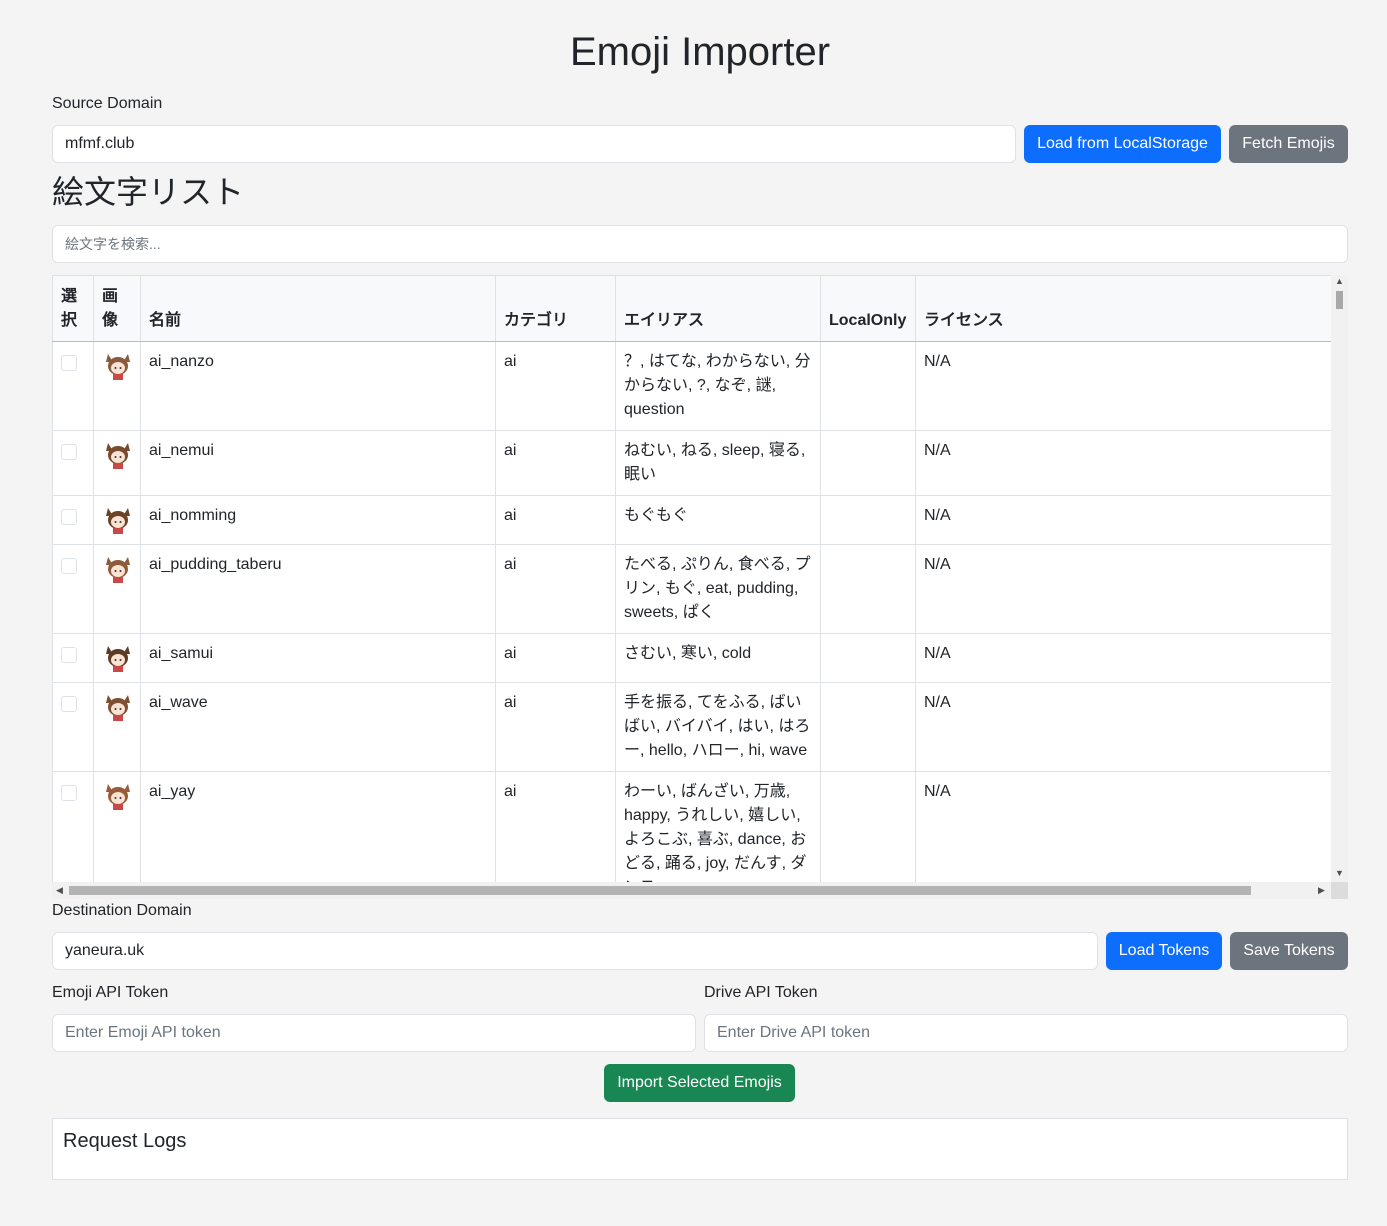 The height and width of the screenshot is (1226, 1387). What do you see at coordinates (318, 308) in the screenshot?
I see `header-name: 名前` at bounding box center [318, 308].